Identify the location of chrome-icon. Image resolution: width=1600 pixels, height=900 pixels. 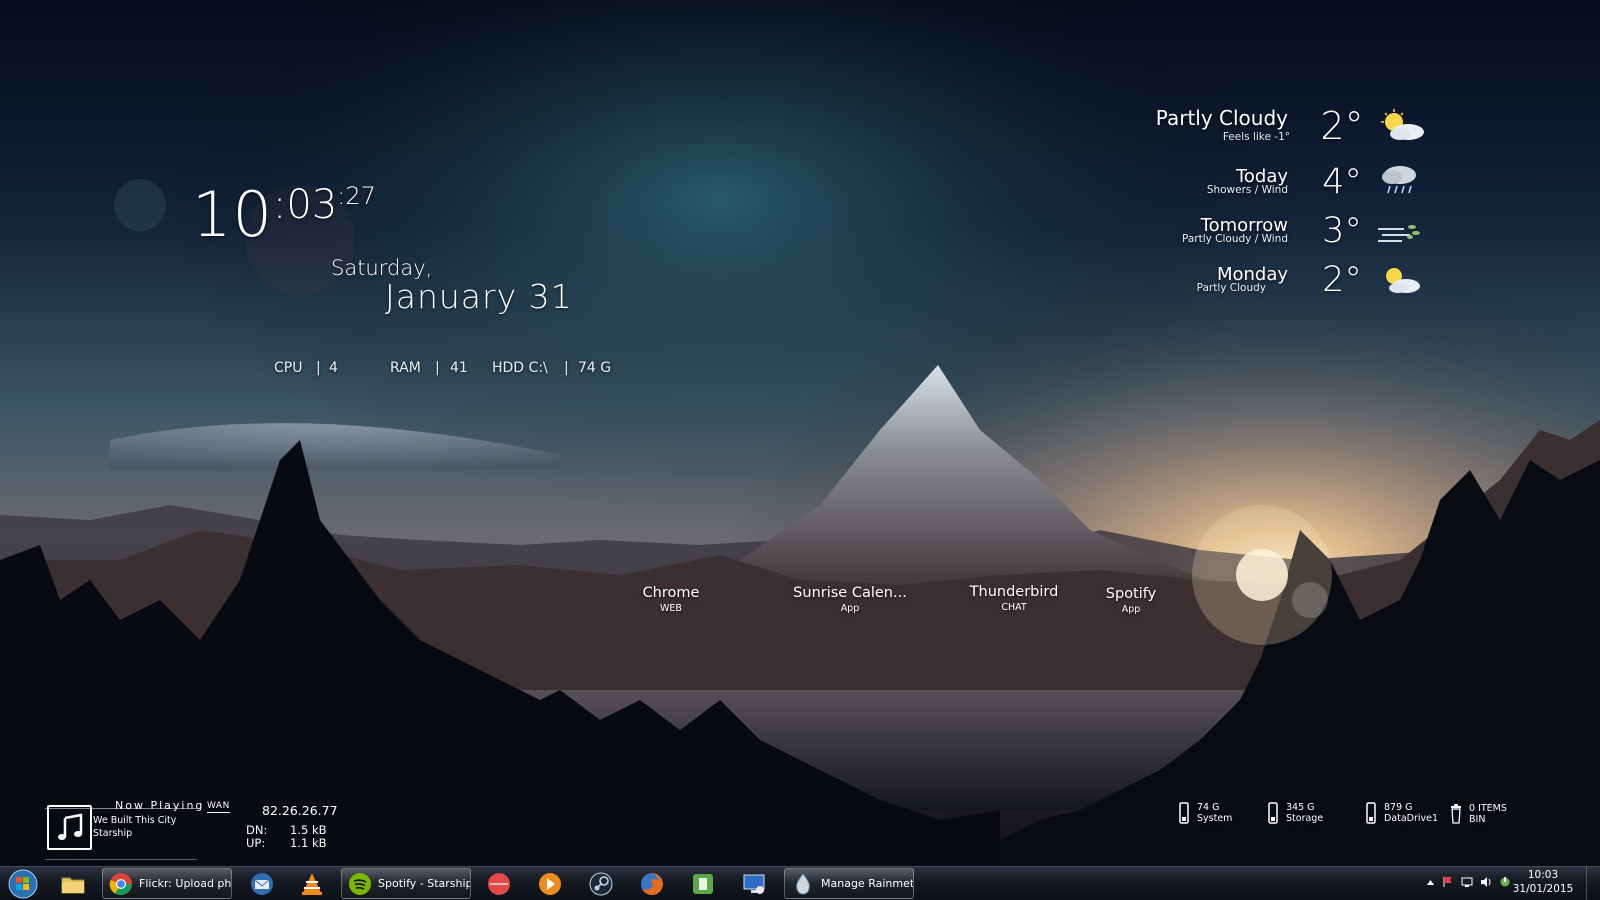
(120, 883).